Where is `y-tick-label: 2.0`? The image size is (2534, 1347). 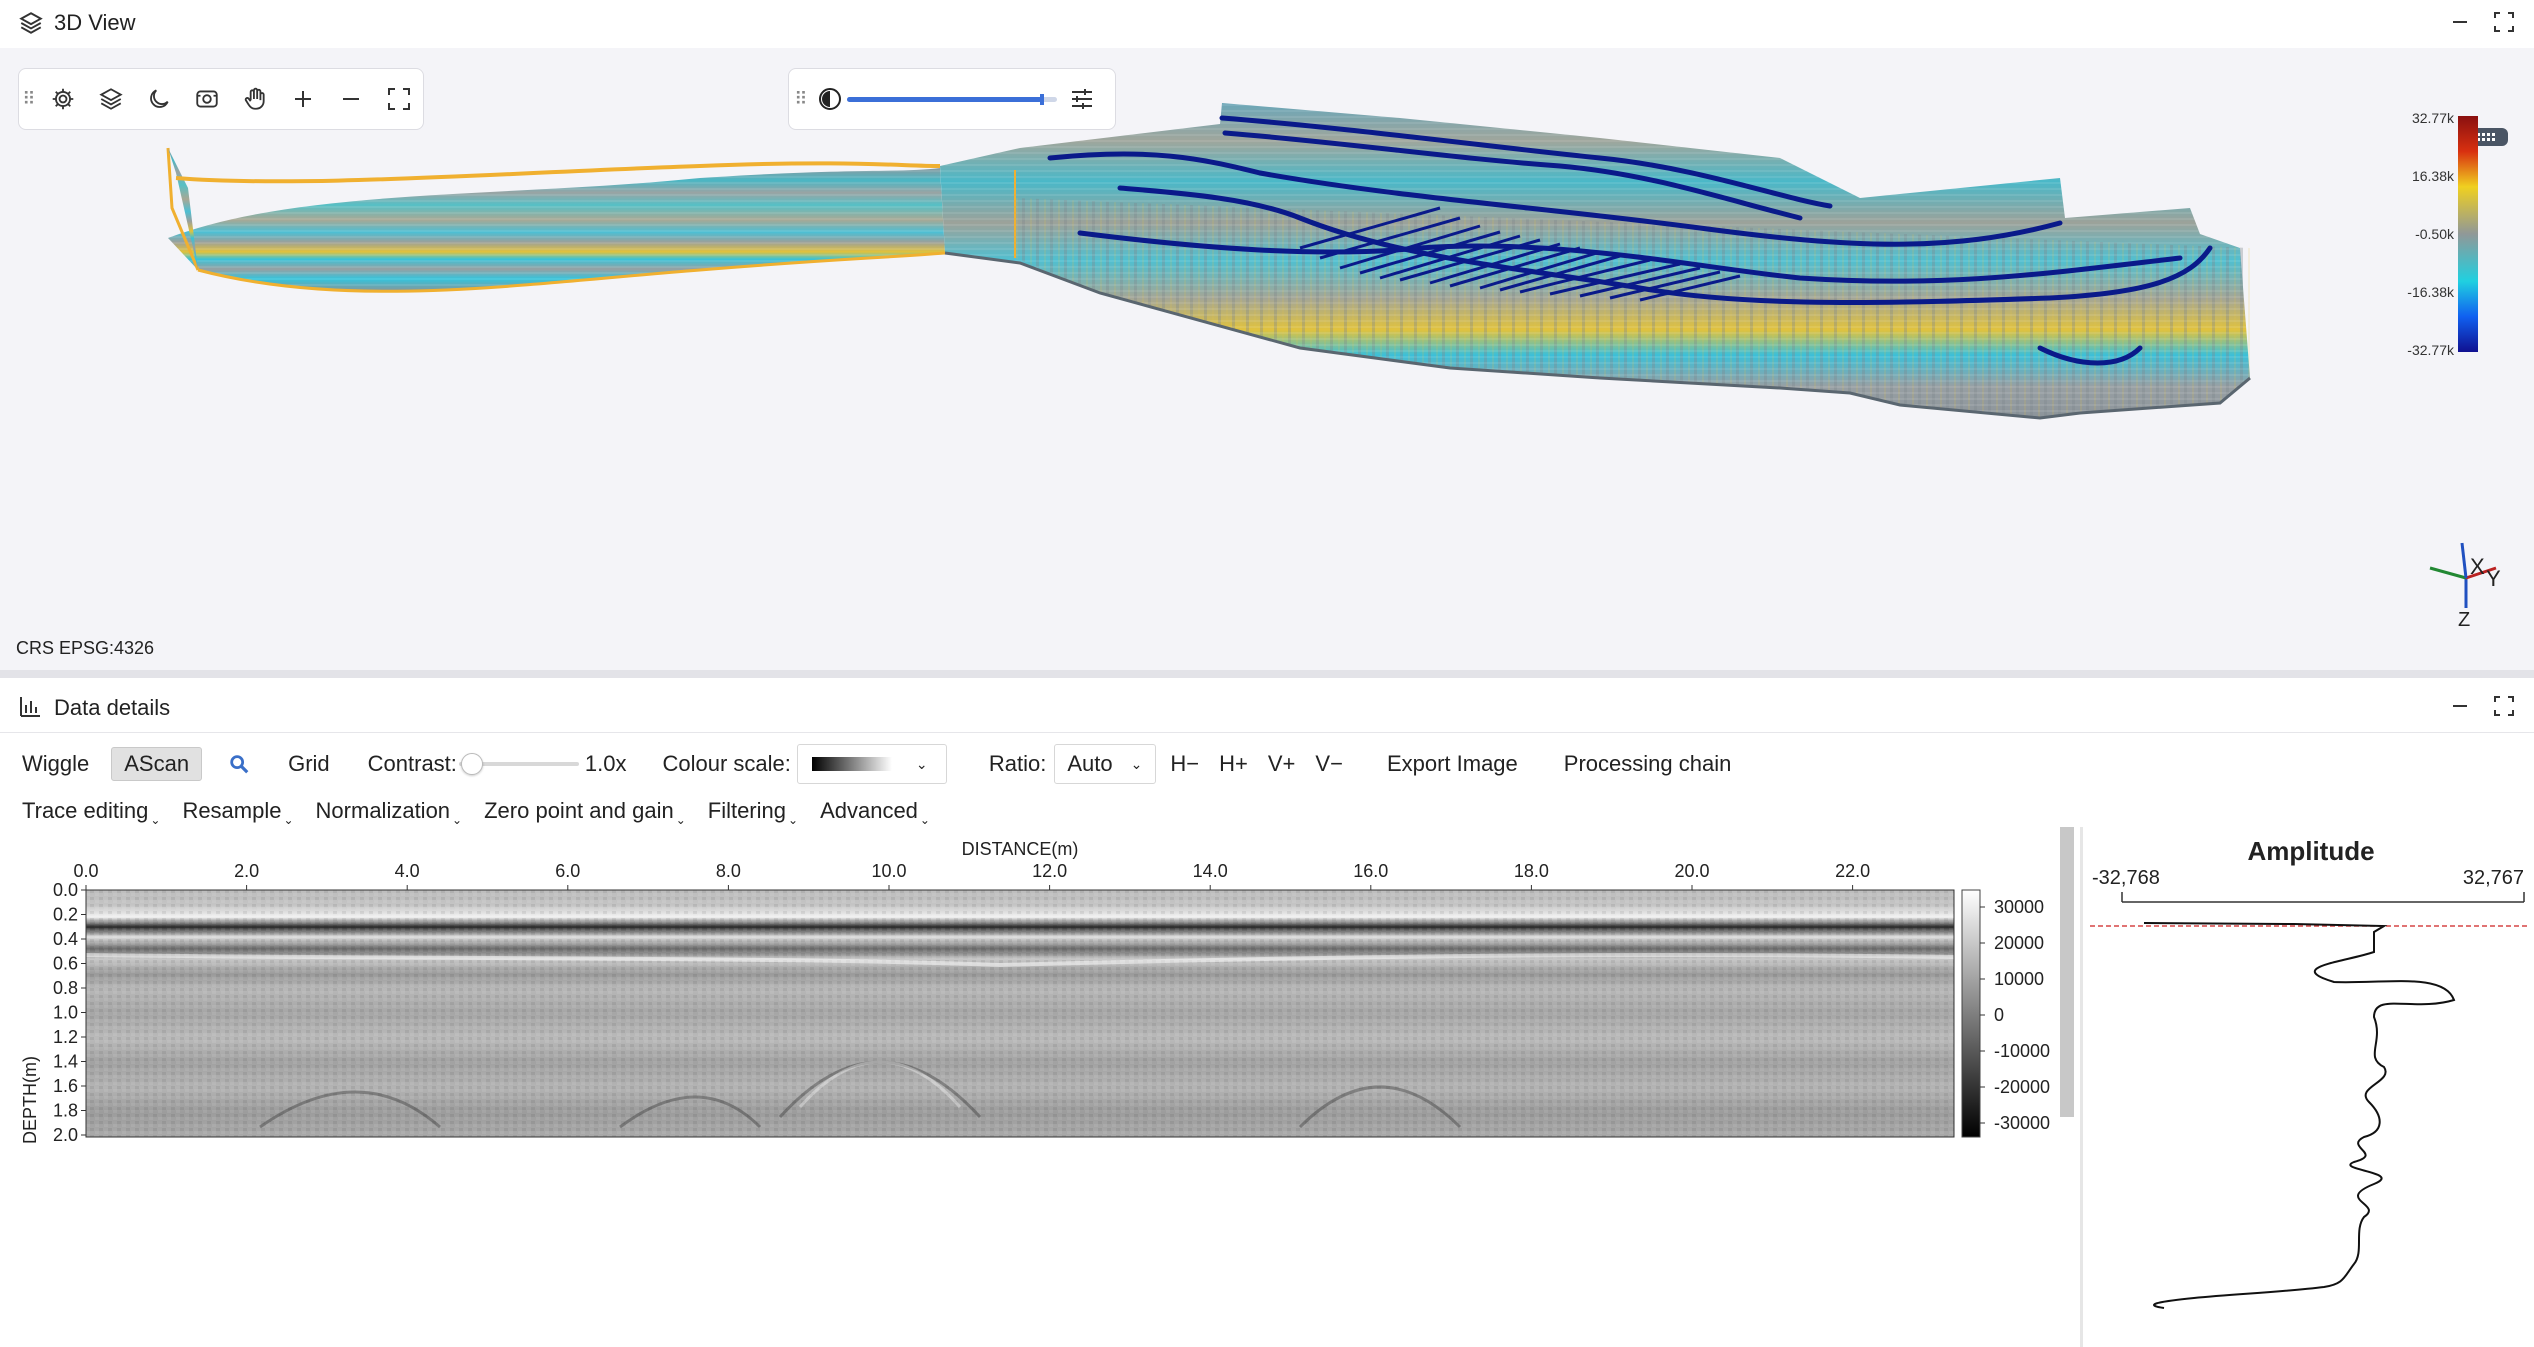 y-tick-label: 2.0 is located at coordinates (65, 1135).